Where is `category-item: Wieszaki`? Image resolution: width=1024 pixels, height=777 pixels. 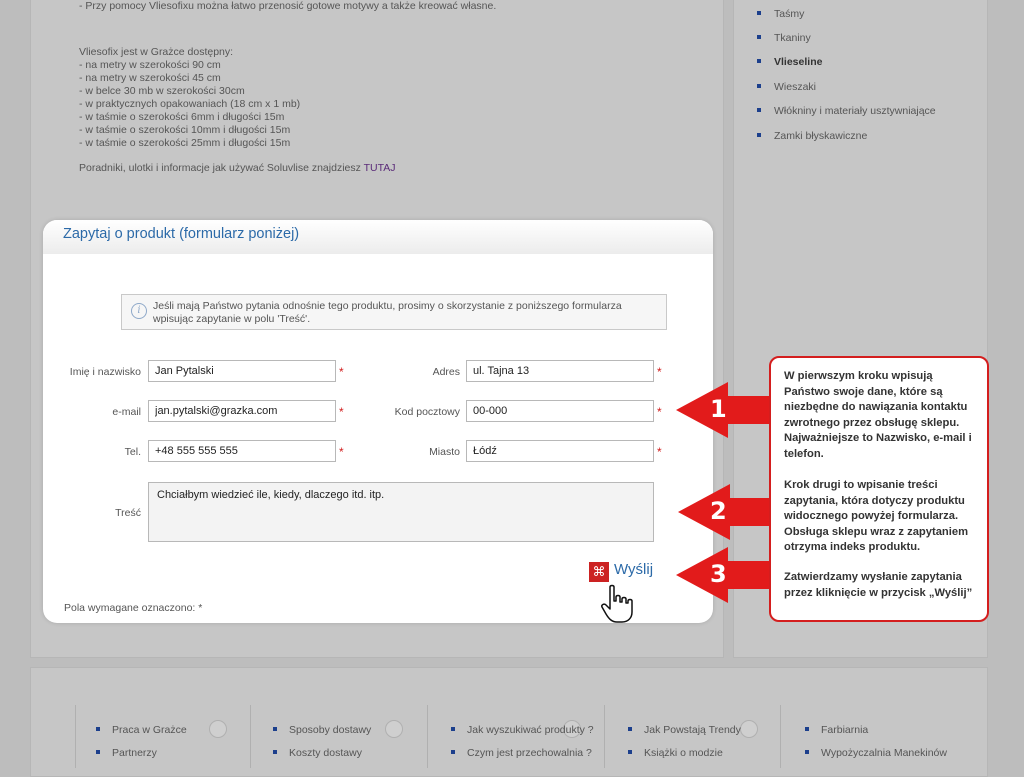
category-item: Wieszaki is located at coordinates (786, 87).